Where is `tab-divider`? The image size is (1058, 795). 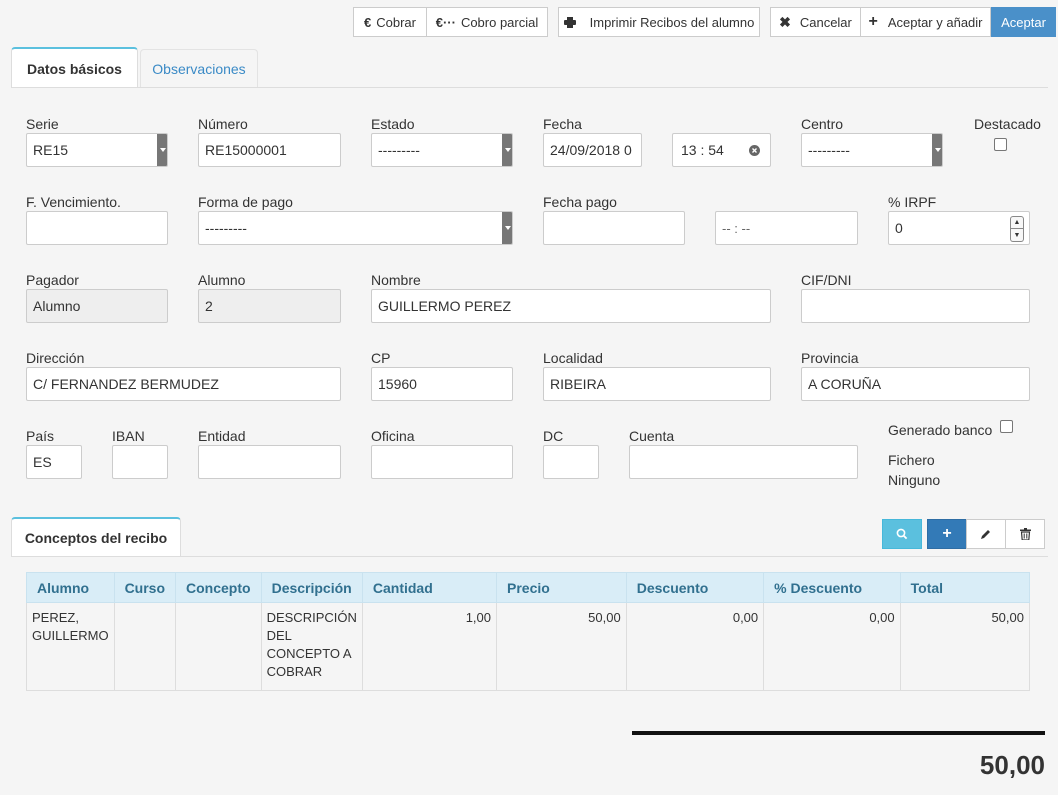
tab-divider is located at coordinates (529, 87).